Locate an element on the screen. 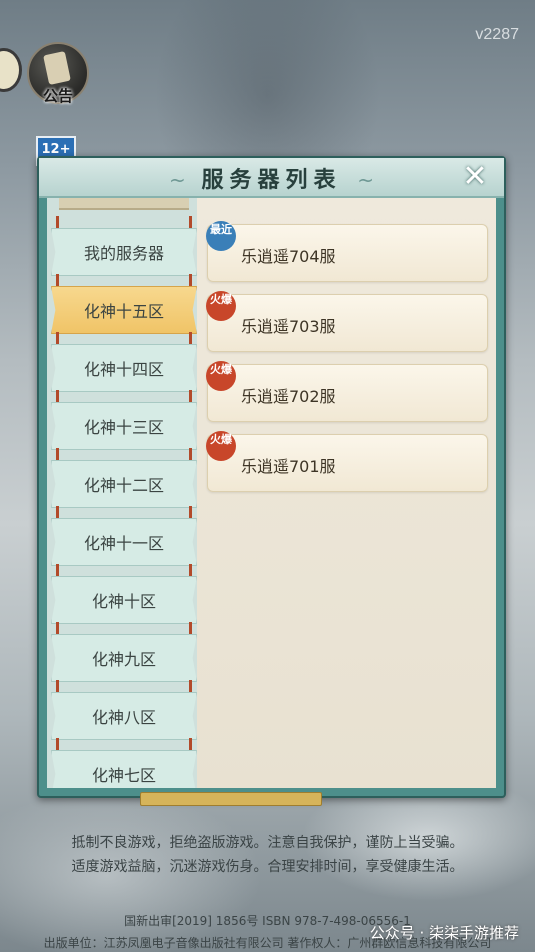 The height and width of the screenshot is (952, 535). server-entry: 火爆 乐逍遥703服 is located at coordinates (347, 321).